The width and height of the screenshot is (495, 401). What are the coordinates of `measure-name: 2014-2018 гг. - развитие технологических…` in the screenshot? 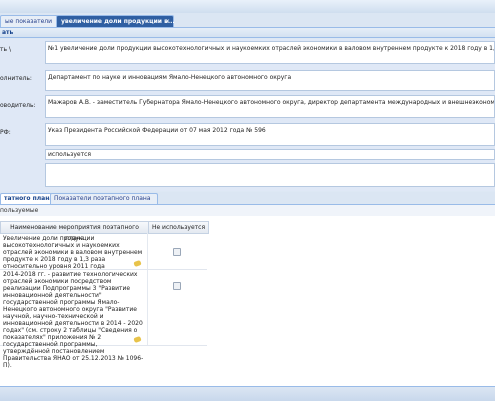 It's located at (73, 320).